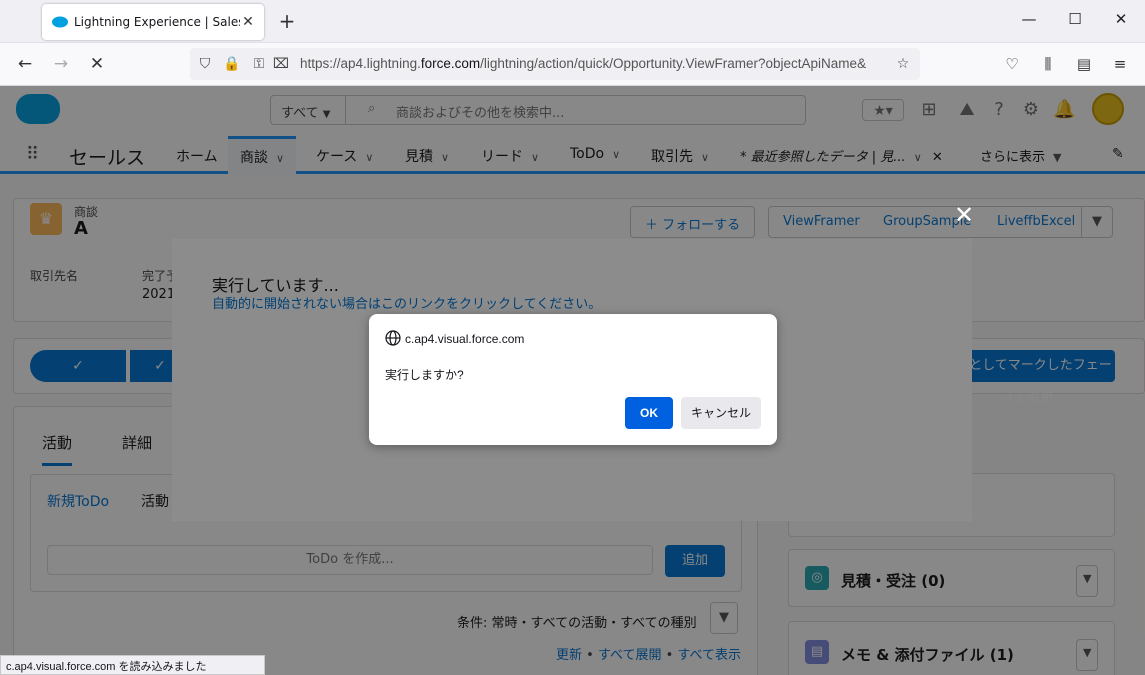  Describe the element at coordinates (157, 22) in the screenshot. I see `tab-title: Lightning Experience | Salesforce` at that location.